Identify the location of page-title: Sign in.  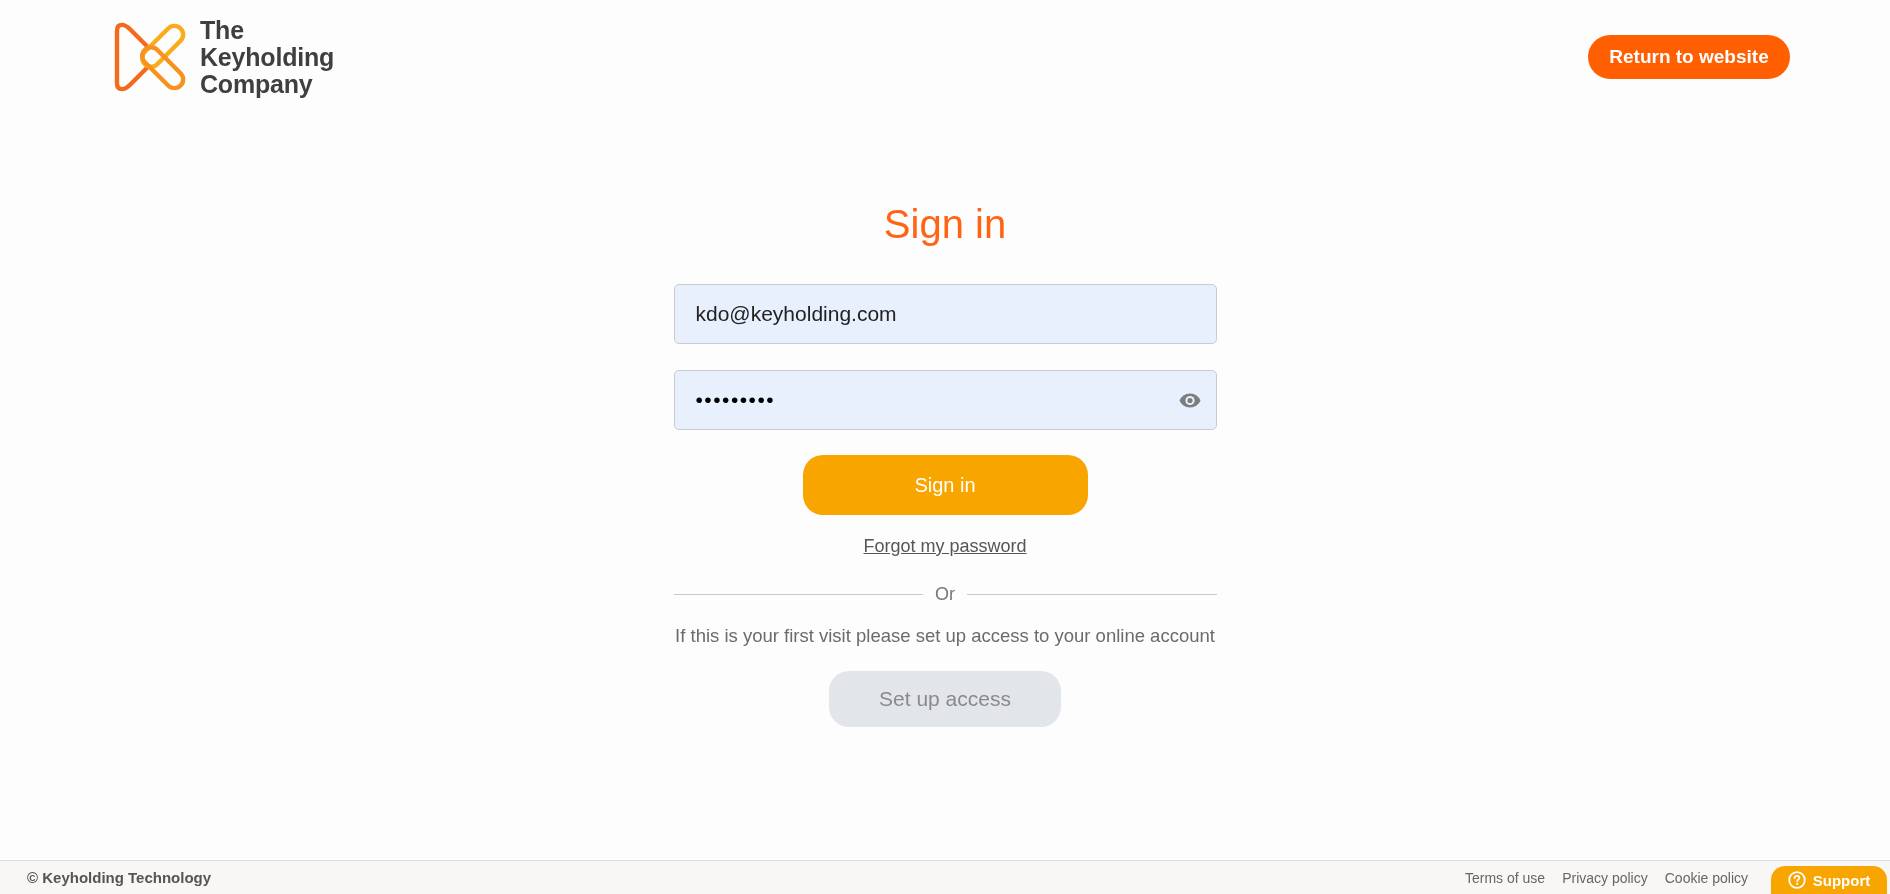
(945, 224).